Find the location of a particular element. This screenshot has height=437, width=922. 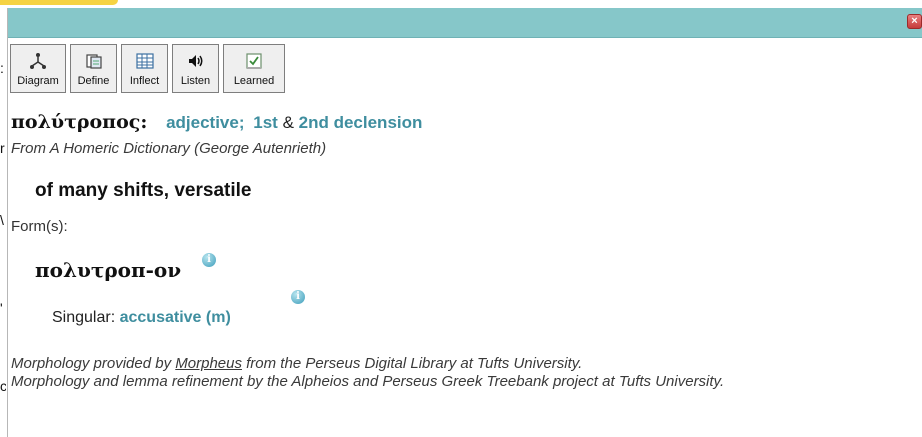

listen-button: Listen is located at coordinates (195, 68).